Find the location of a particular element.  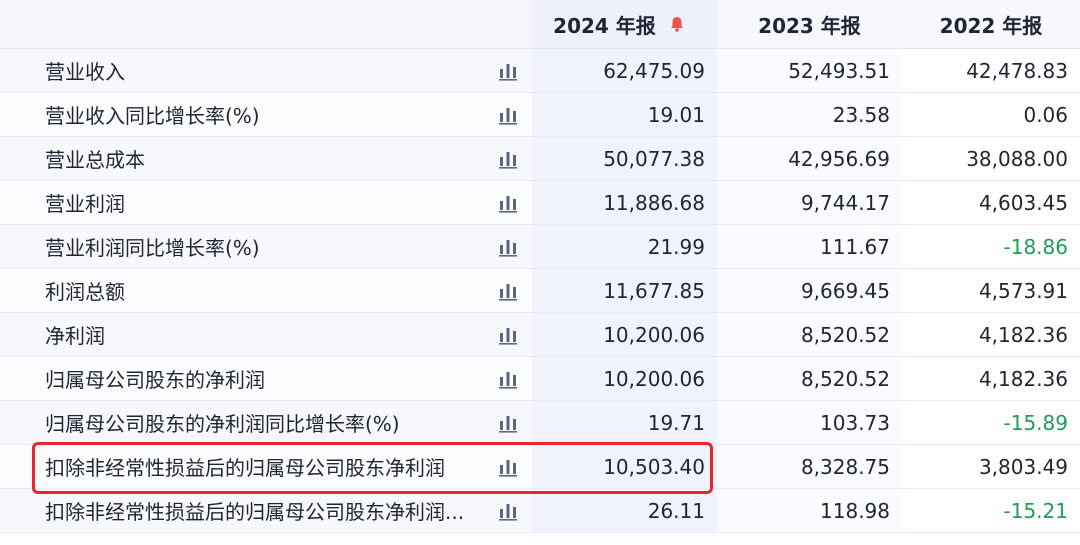

value-text: 10,503.40 is located at coordinates (654, 466).